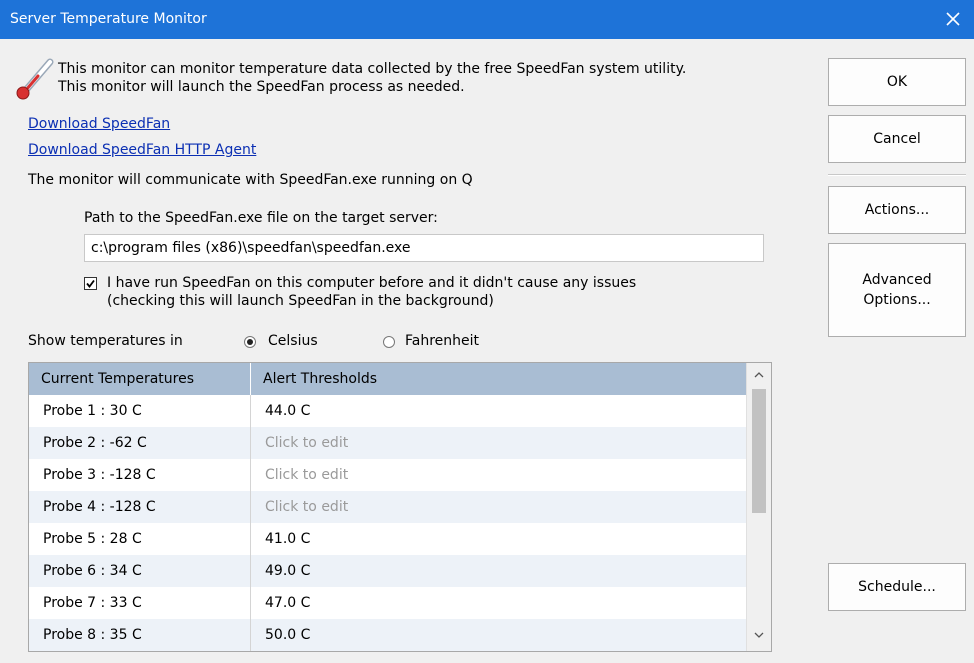 The width and height of the screenshot is (974, 663). What do you see at coordinates (92, 635) in the screenshot?
I see `probe-cell: Probe 8 : 35 C` at bounding box center [92, 635].